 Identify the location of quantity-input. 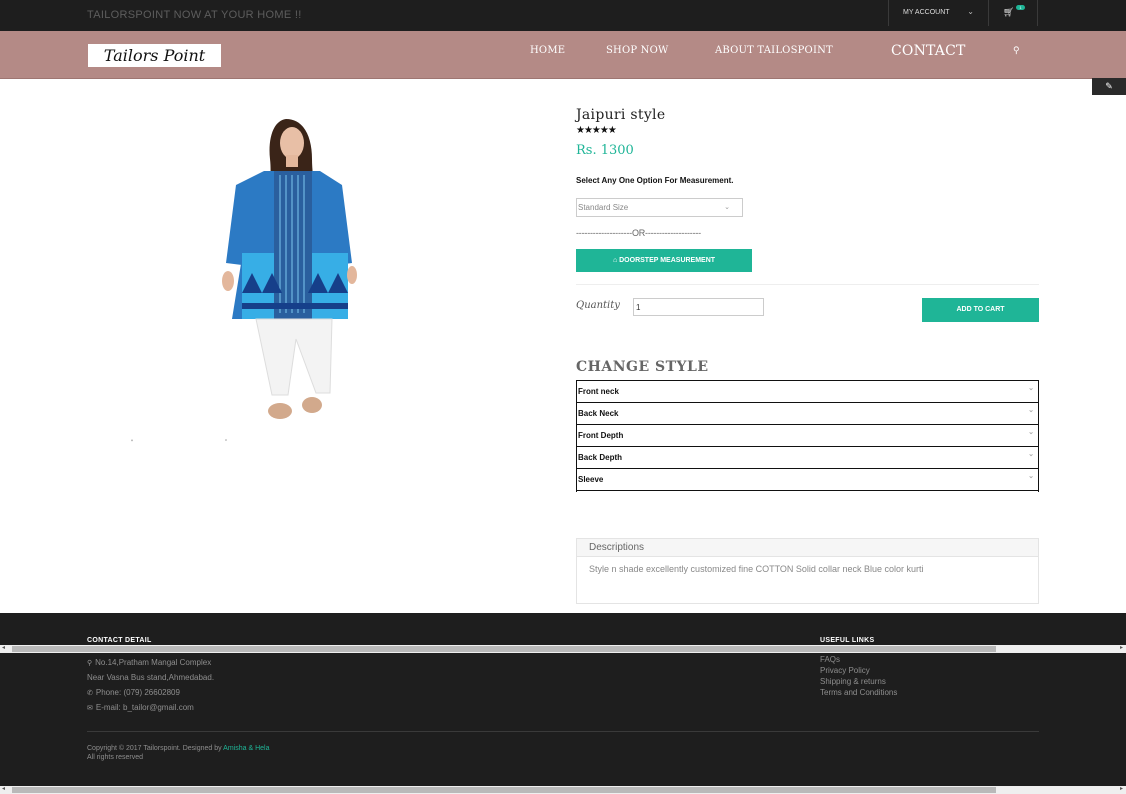
(698, 307).